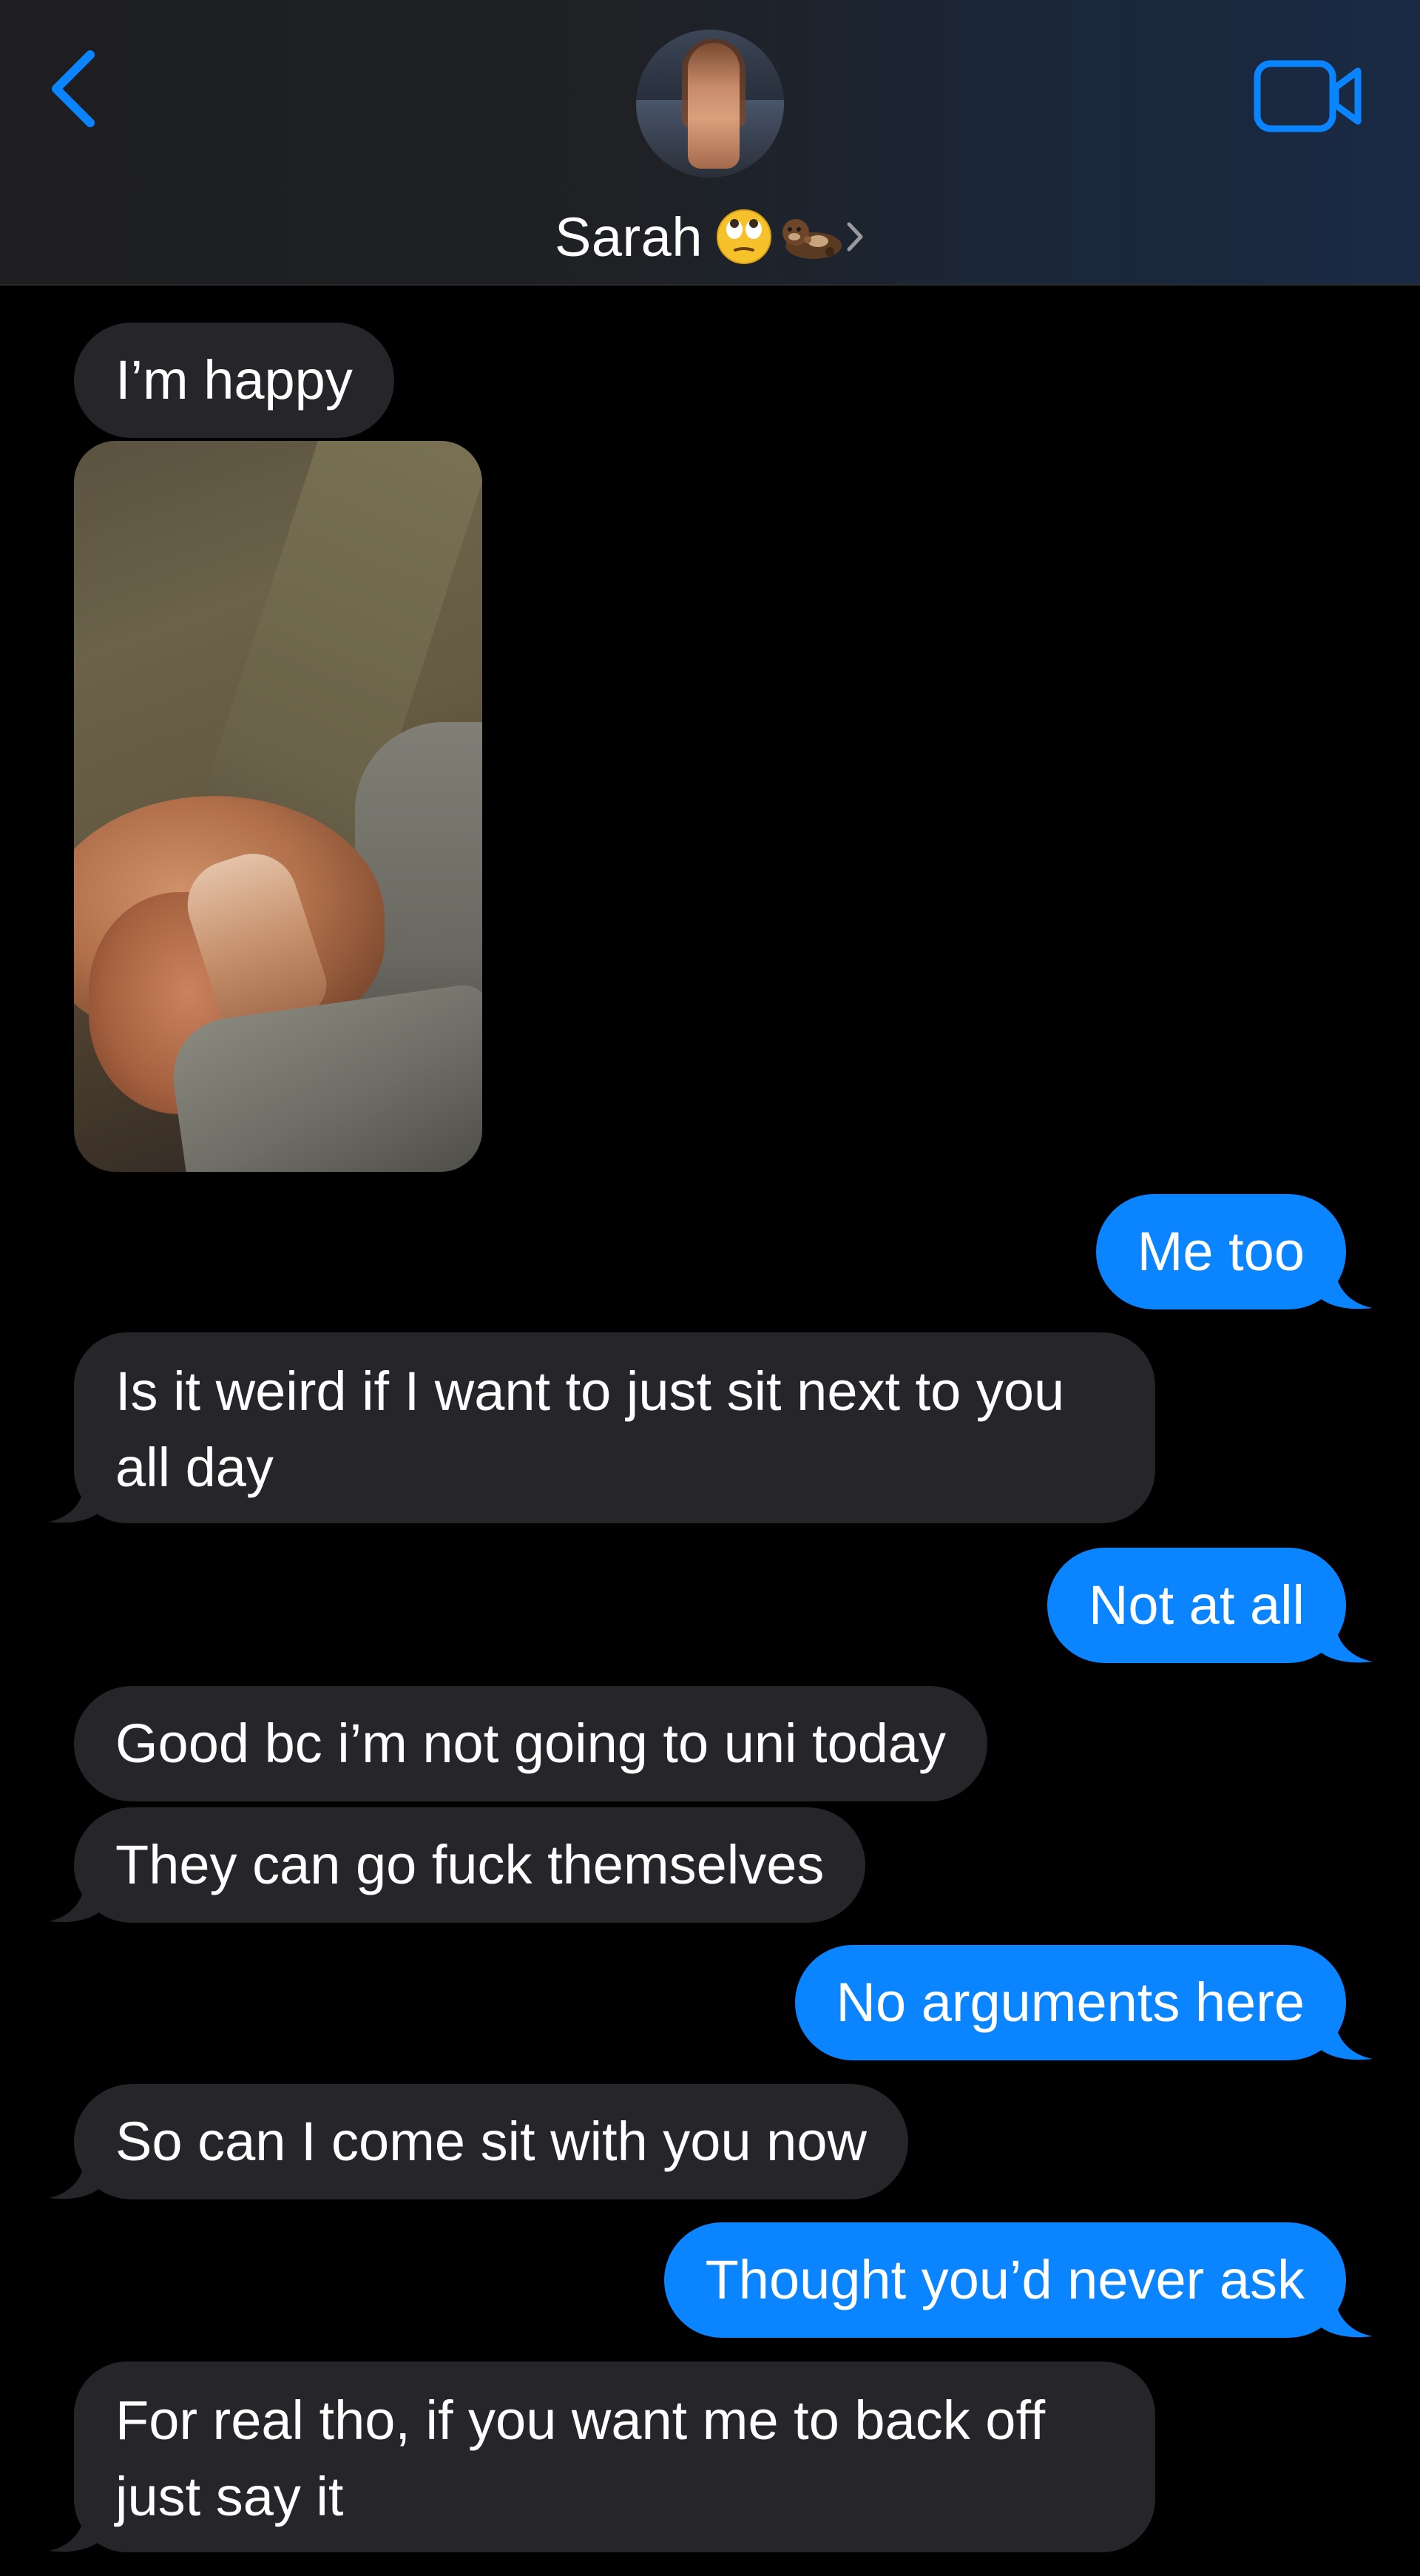  I want to click on outgoing-message-bubble: Not at all, so click(1210, 1605).